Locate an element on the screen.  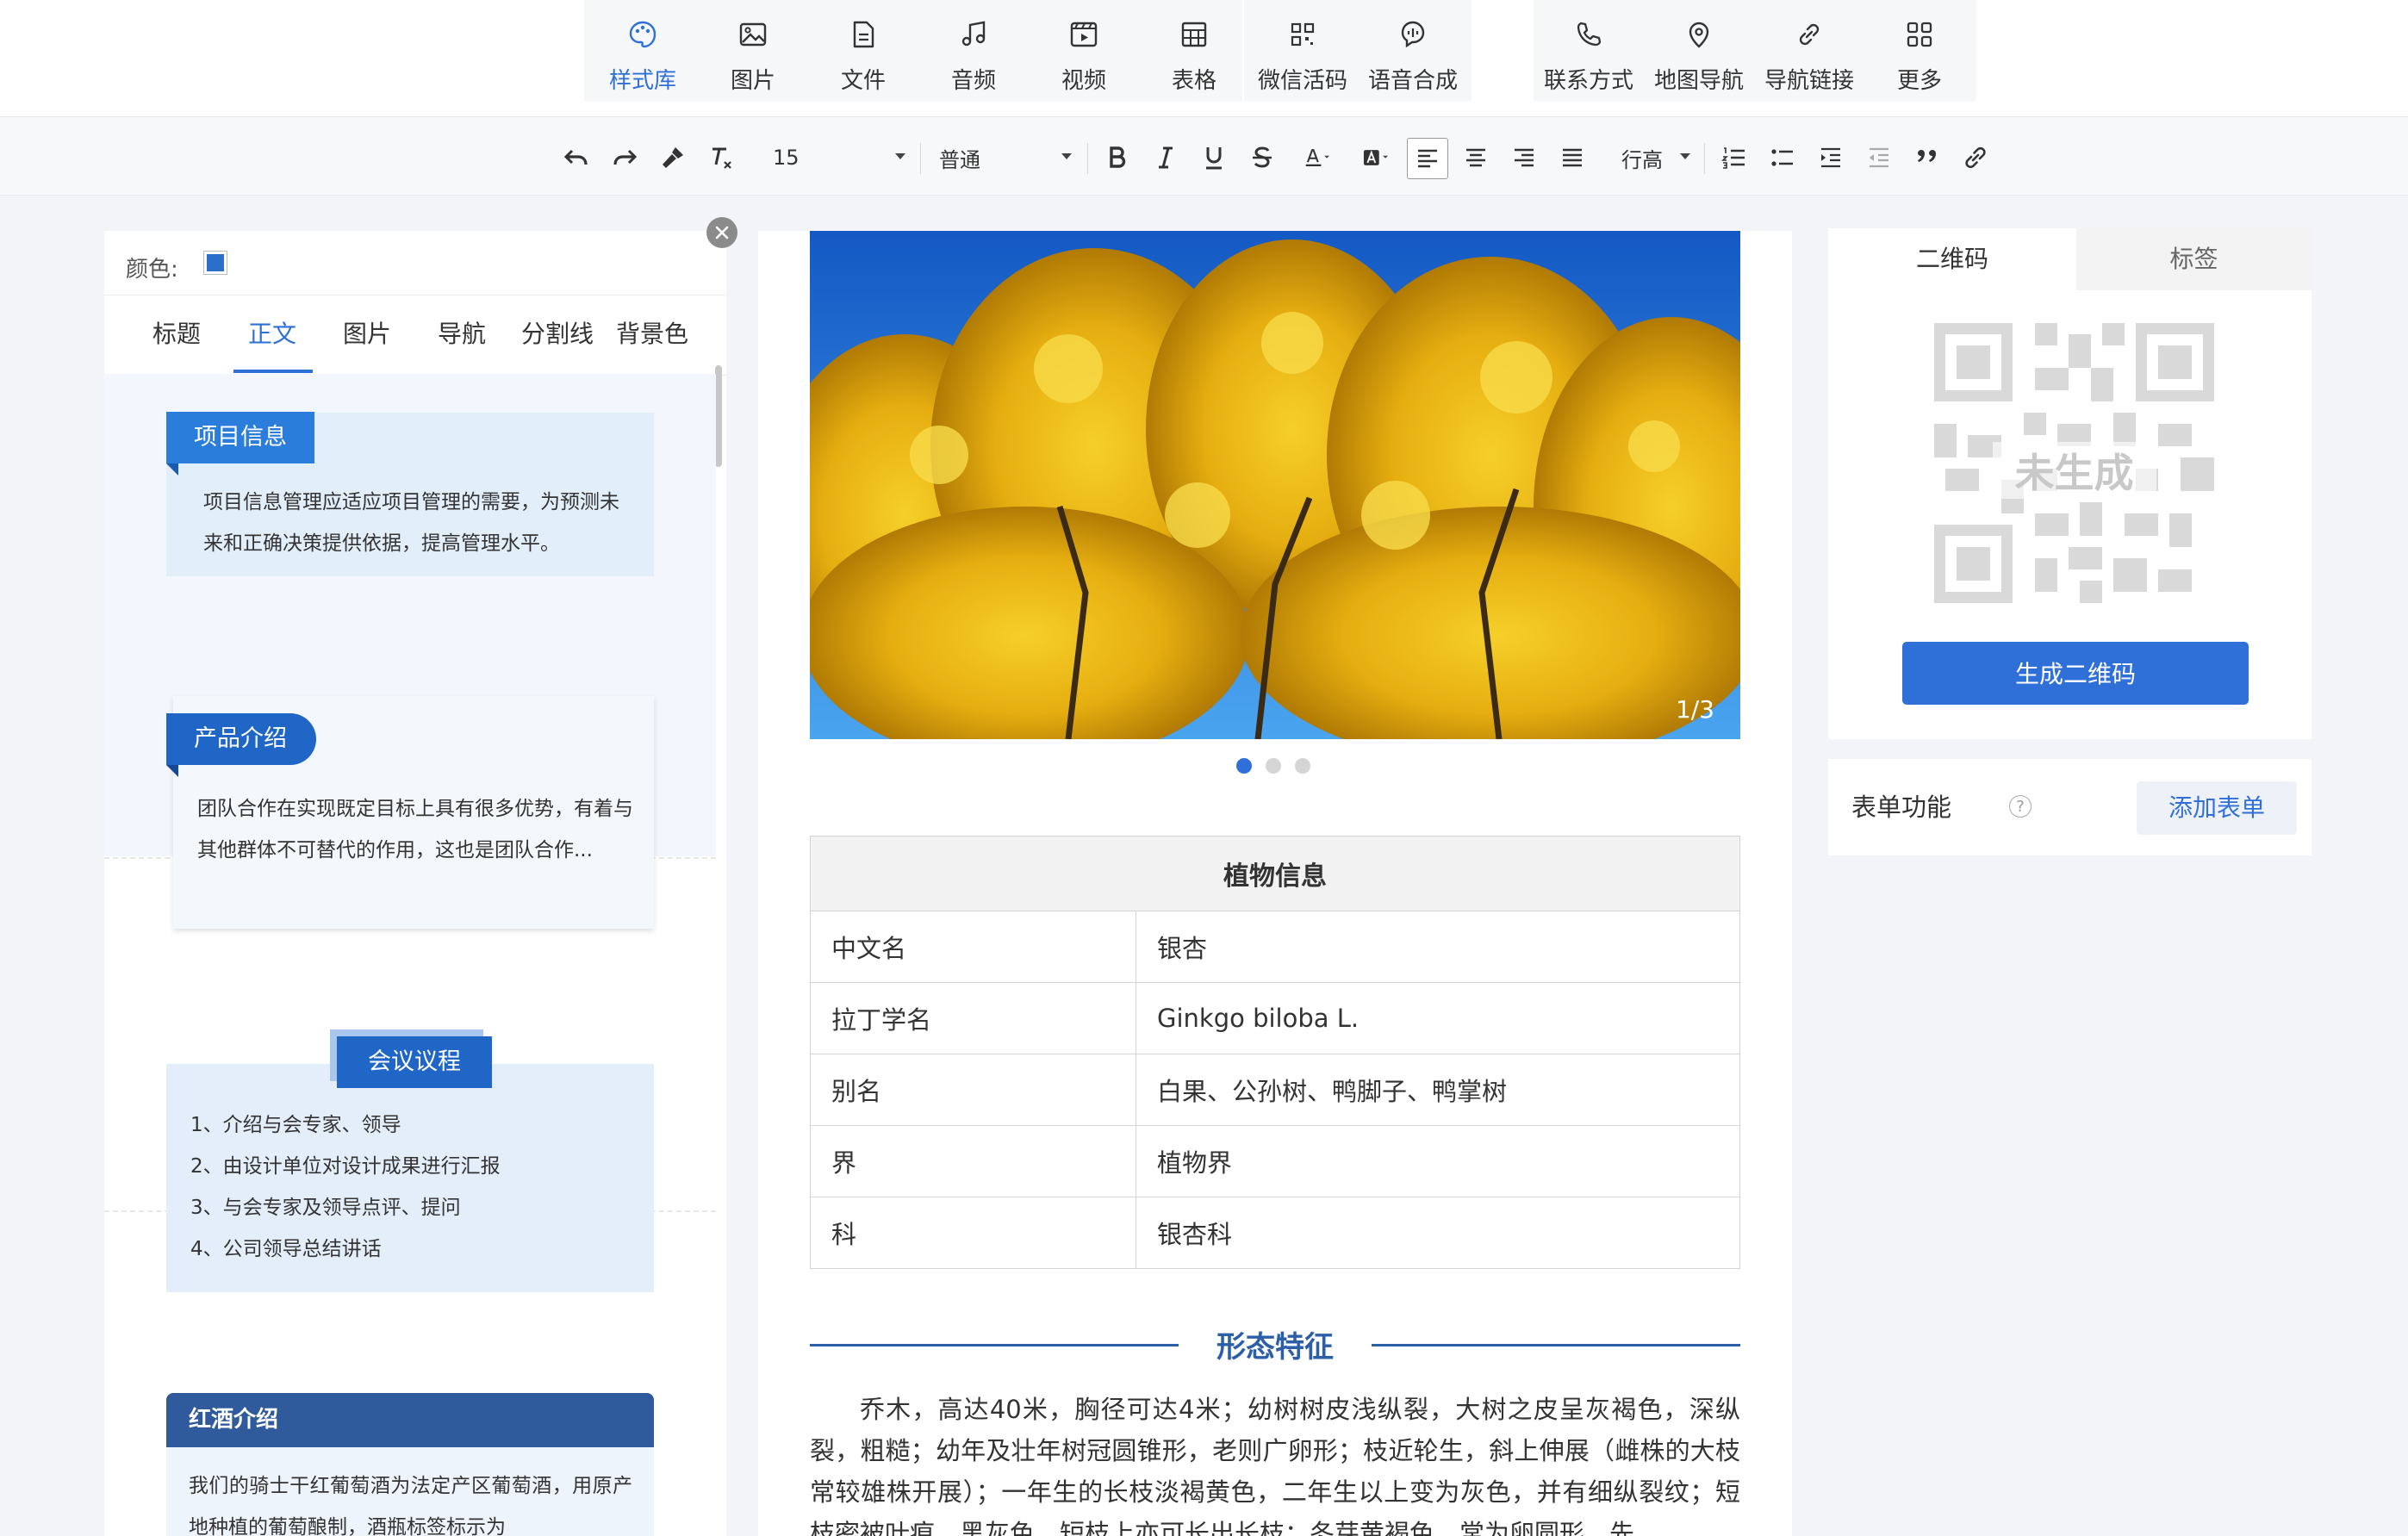
phone-icon is located at coordinates (1590, 34).